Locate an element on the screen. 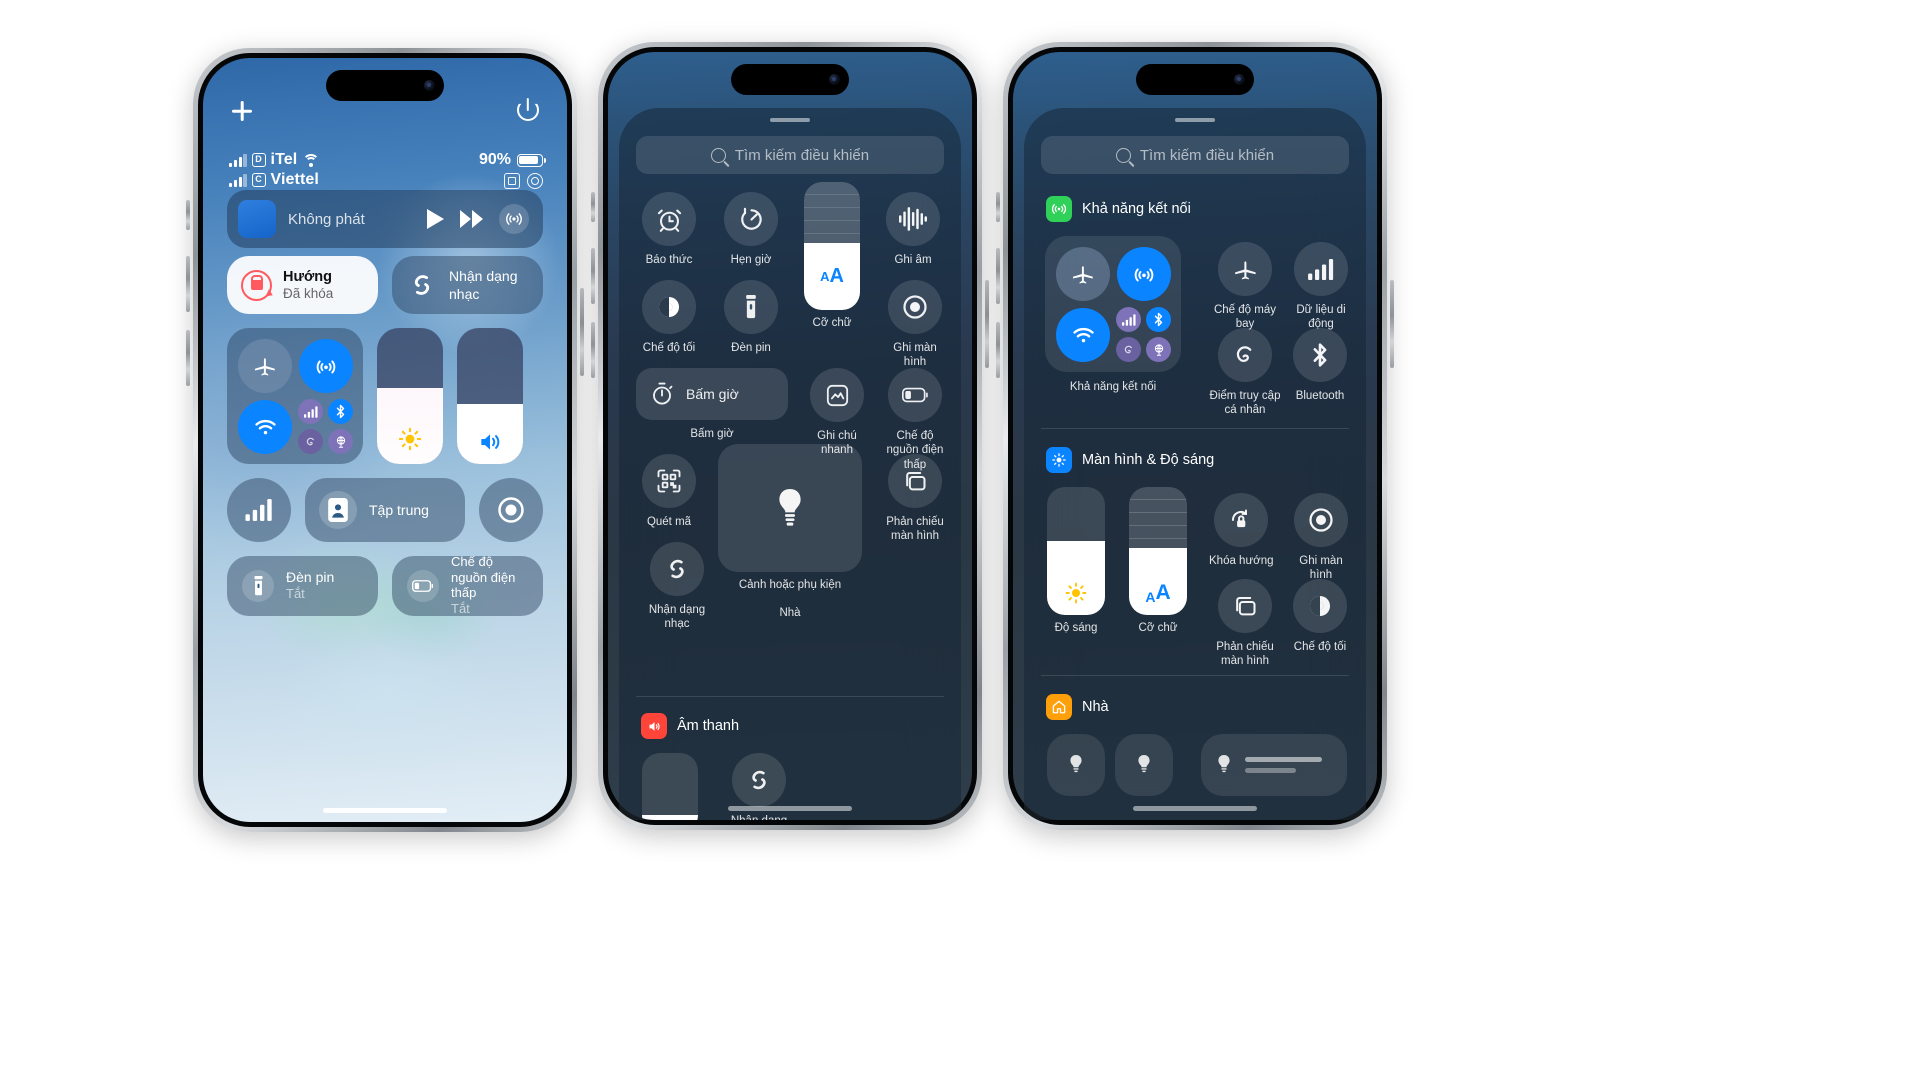 The width and height of the screenshot is (1920, 1080). control-stopwatch: Bấm giờ Bấm giờ is located at coordinates (712, 404).